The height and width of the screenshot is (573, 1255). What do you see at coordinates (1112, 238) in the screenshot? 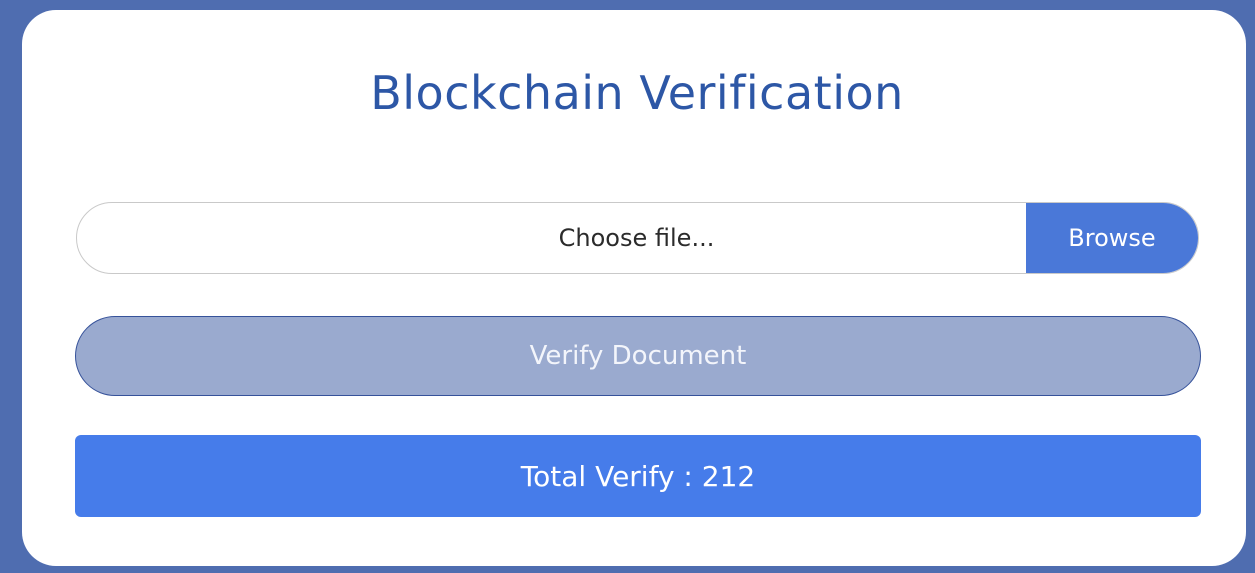
I see `browse-button: Browse` at bounding box center [1112, 238].